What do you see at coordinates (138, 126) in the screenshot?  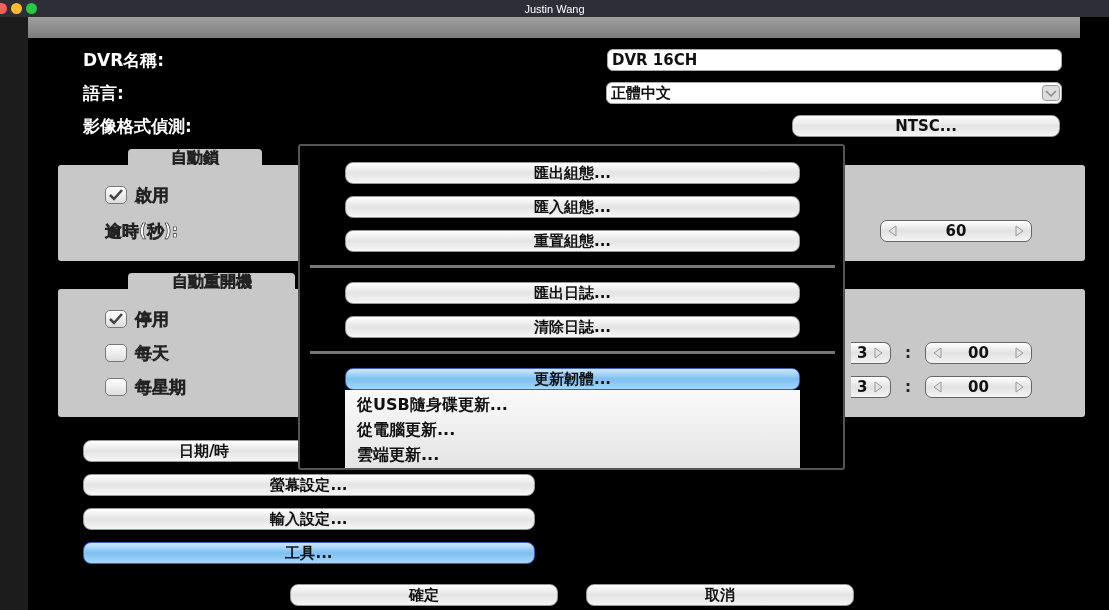 I see `setting-label: 影像格式偵測:` at bounding box center [138, 126].